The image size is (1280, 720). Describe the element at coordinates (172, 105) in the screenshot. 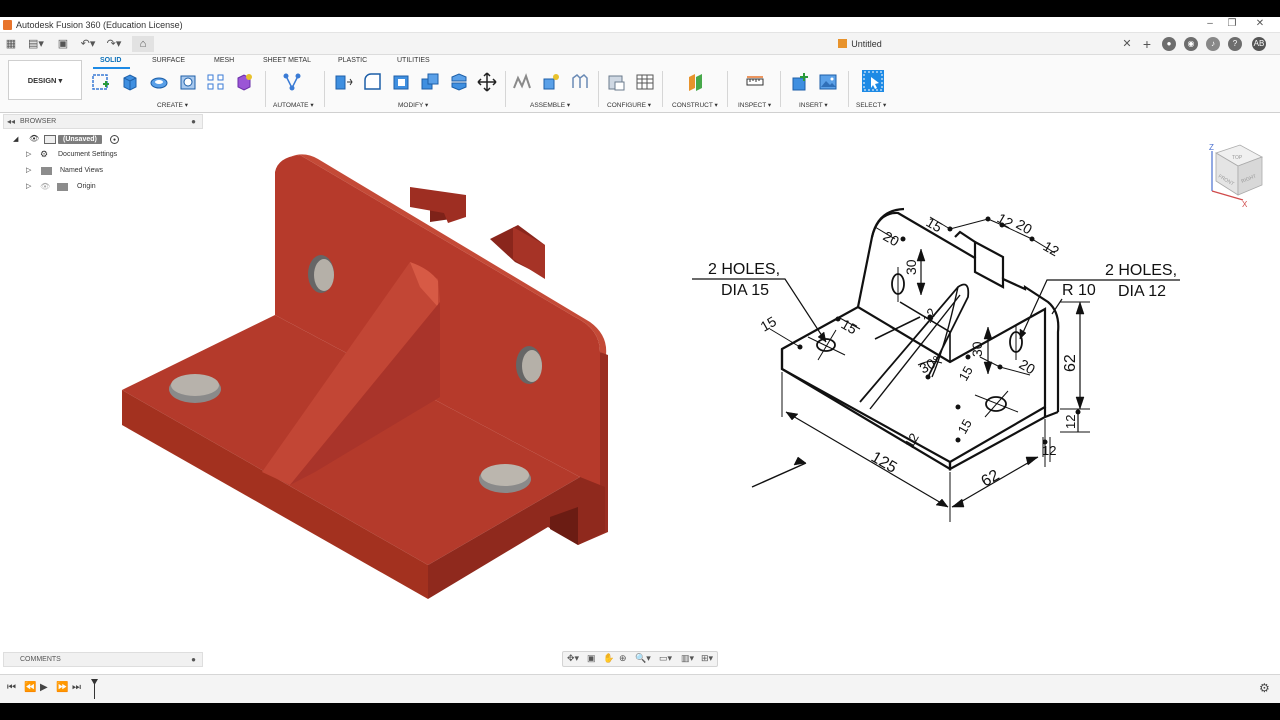

I see `create-group-label: CREATE ▾` at that location.